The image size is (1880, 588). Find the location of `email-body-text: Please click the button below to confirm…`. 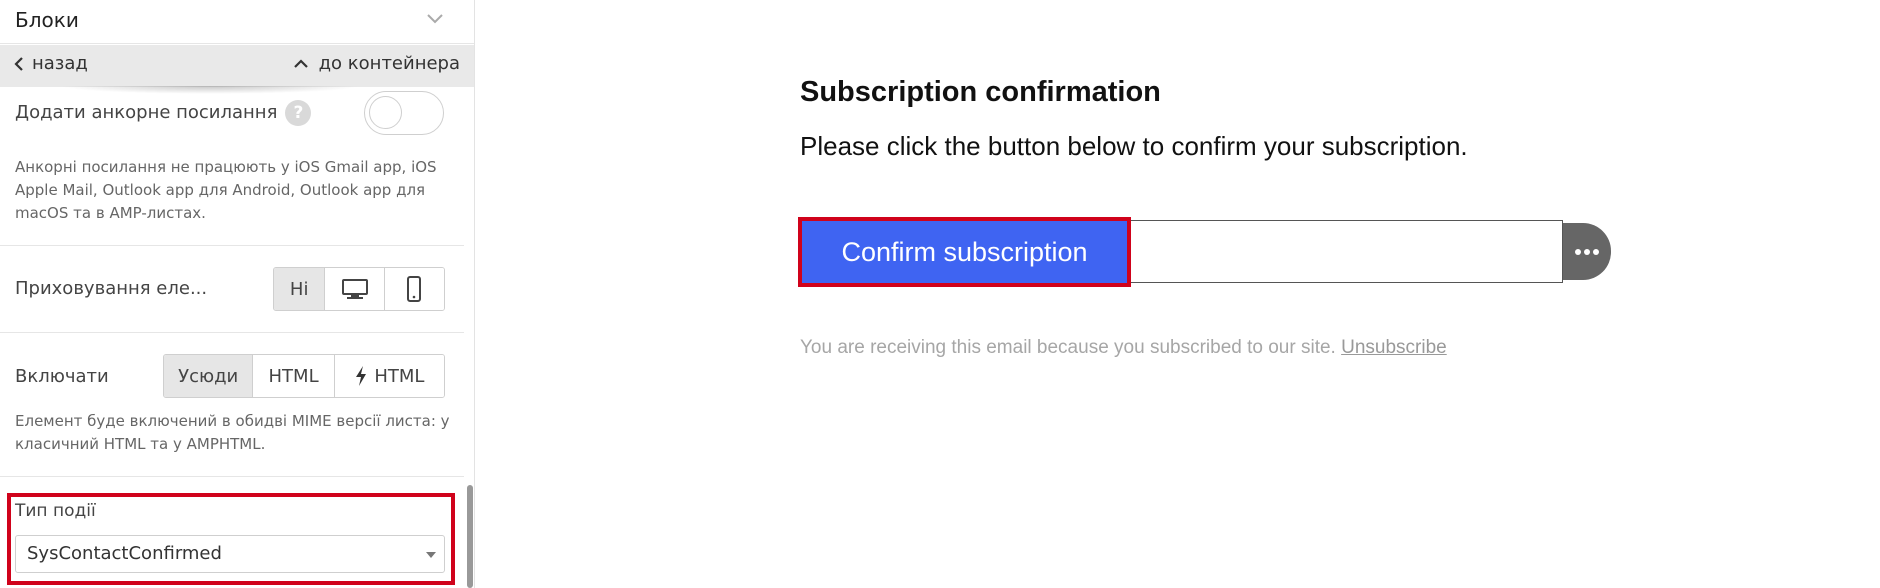

email-body-text: Please click the button below to confirm… is located at coordinates (1134, 146).